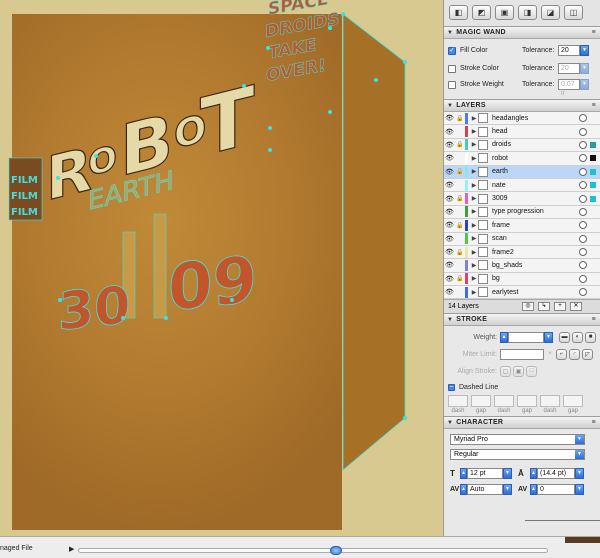 This screenshot has width=600, height=558. Describe the element at coordinates (574, 354) in the screenshot. I see `join-round-icon: ◜` at that location.